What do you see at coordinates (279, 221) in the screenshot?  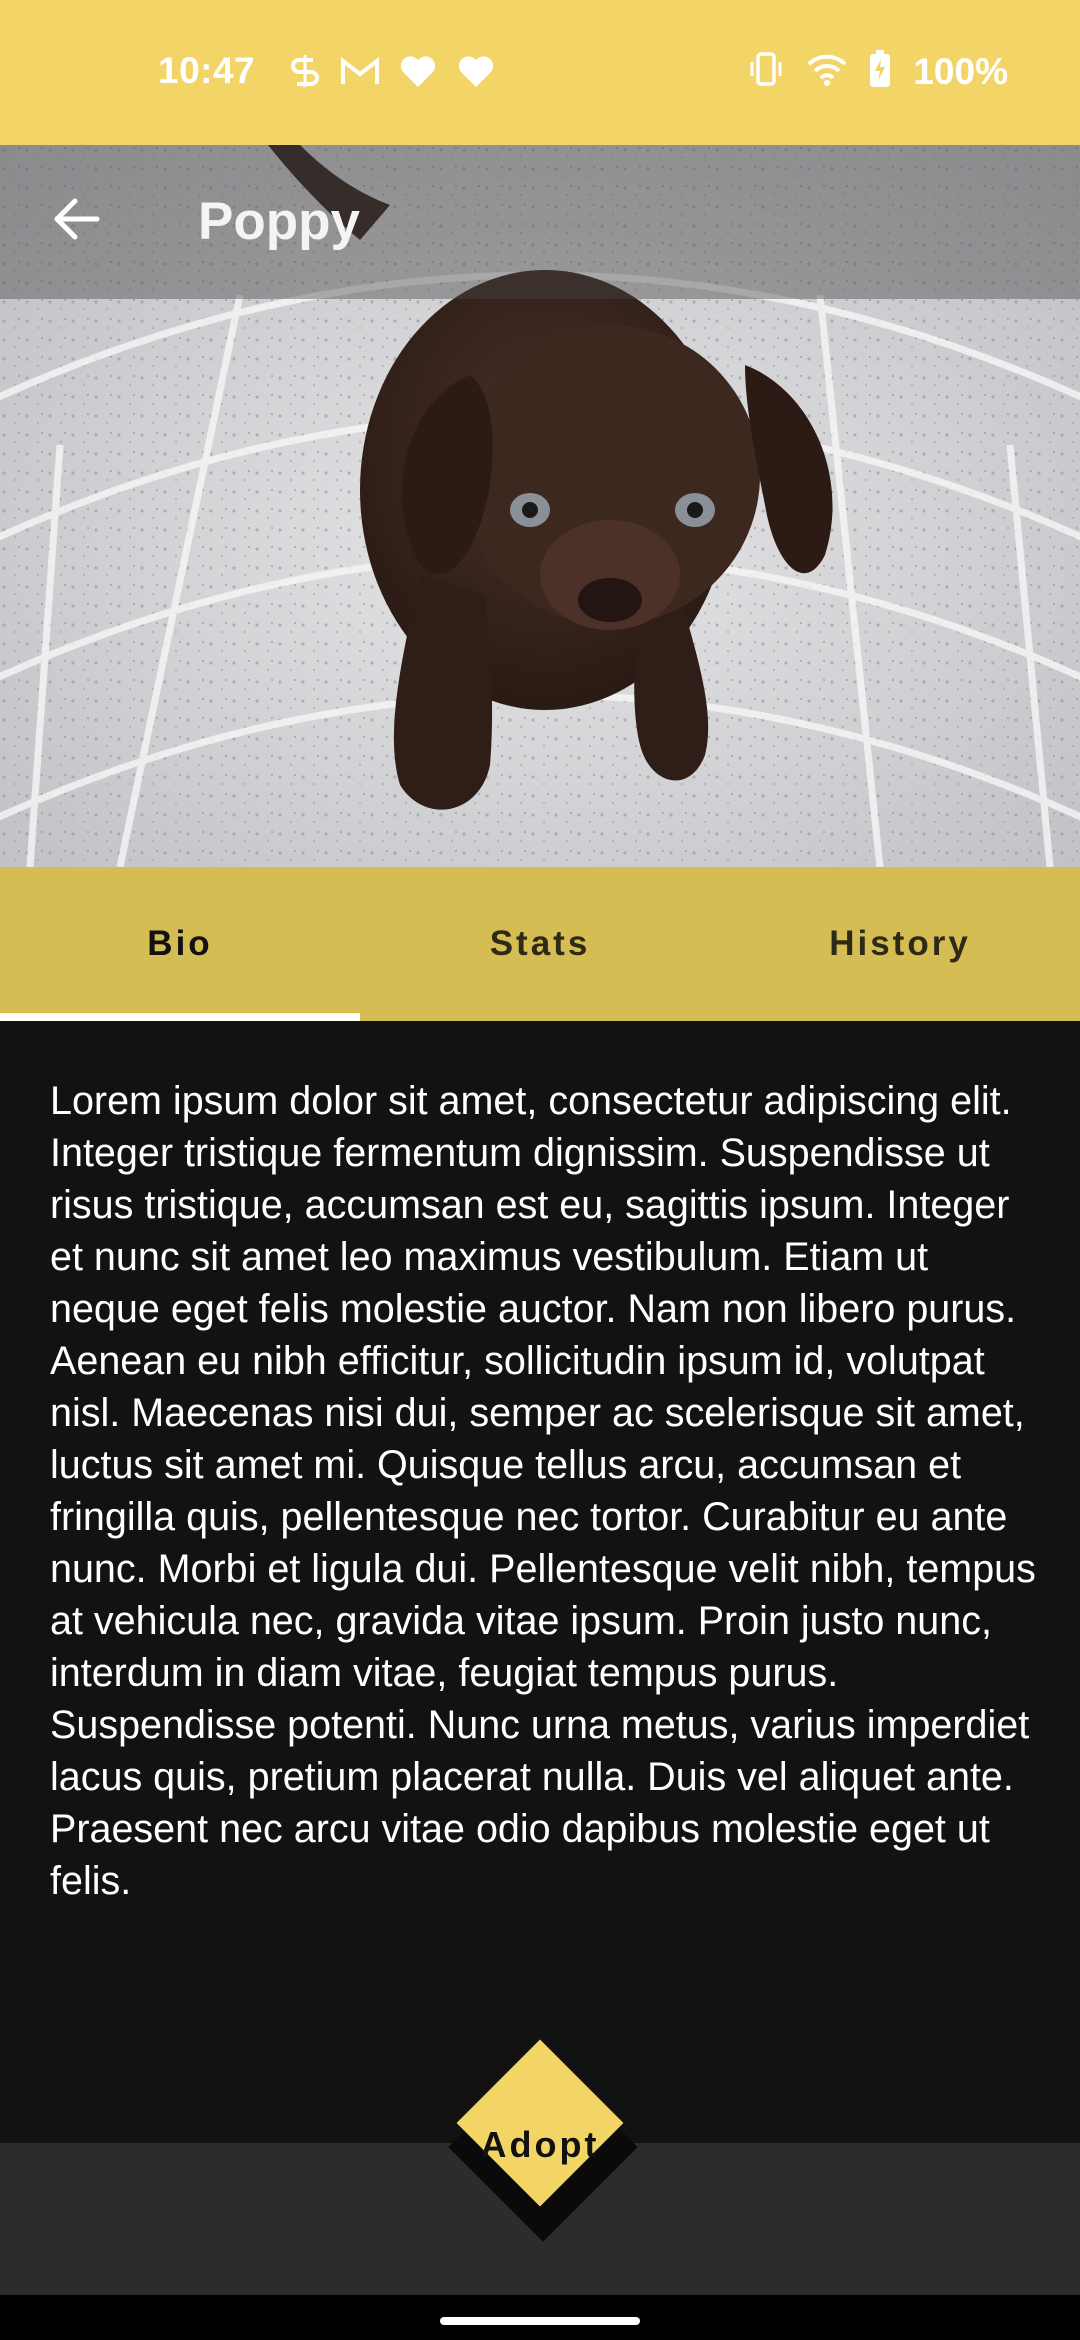 I see `page-title: Poppy` at bounding box center [279, 221].